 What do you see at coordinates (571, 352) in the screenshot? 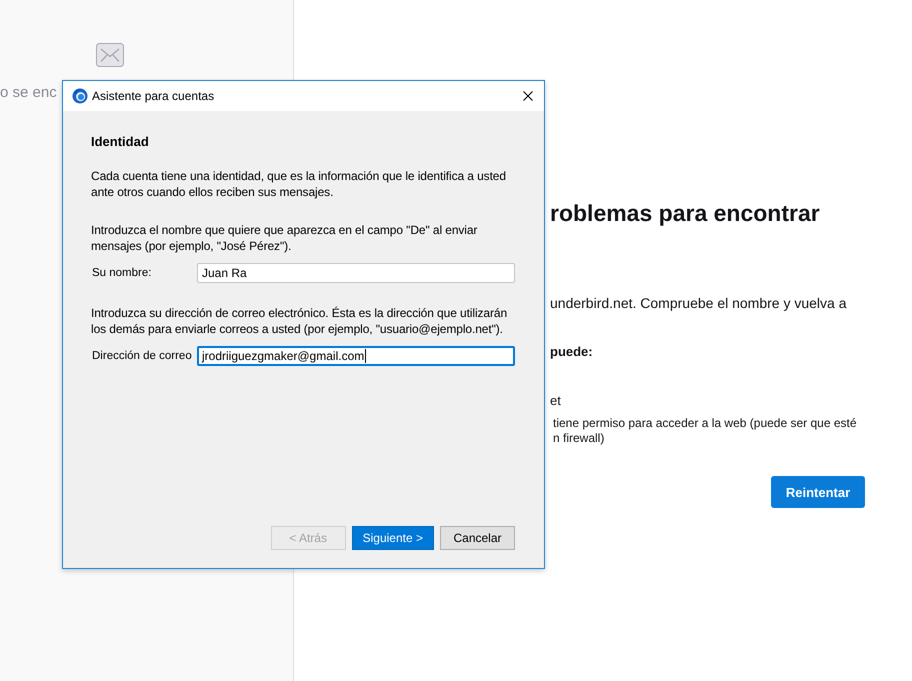
I see `suggestions-label: puede:` at bounding box center [571, 352].